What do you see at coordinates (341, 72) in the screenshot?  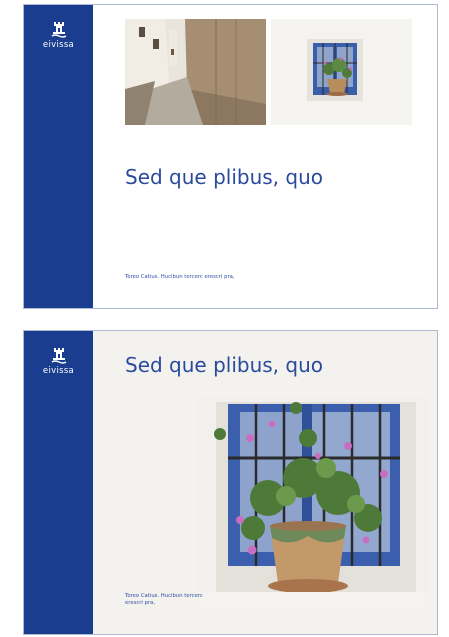 I see `window-flowerpot-photo` at bounding box center [341, 72].